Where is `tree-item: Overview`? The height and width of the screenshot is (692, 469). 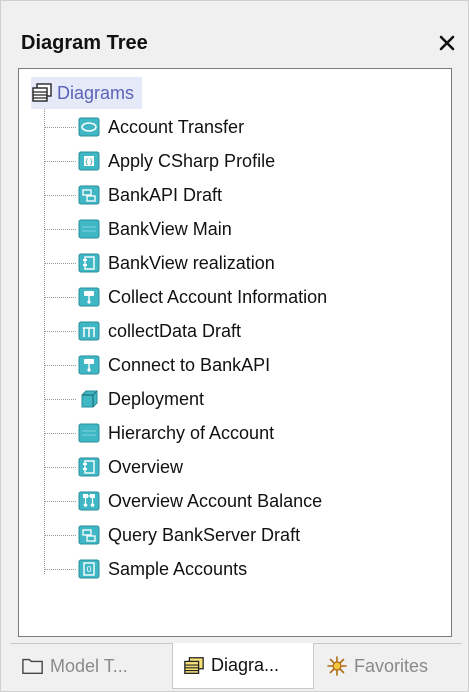 tree-item: Overview is located at coordinates (113, 467).